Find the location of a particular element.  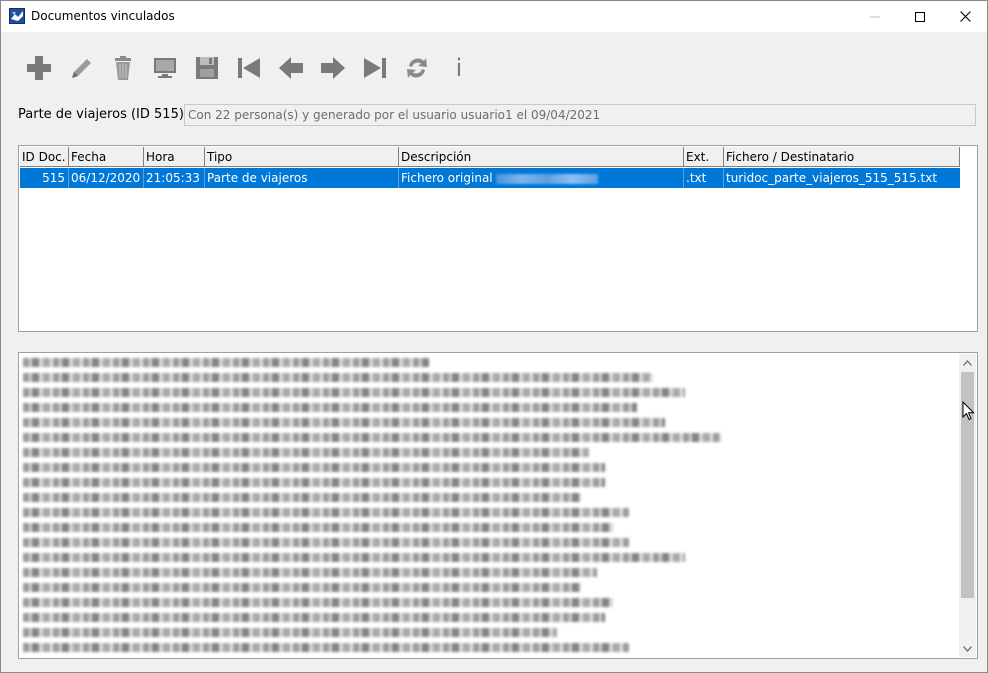

info-button: i is located at coordinates (459, 68).